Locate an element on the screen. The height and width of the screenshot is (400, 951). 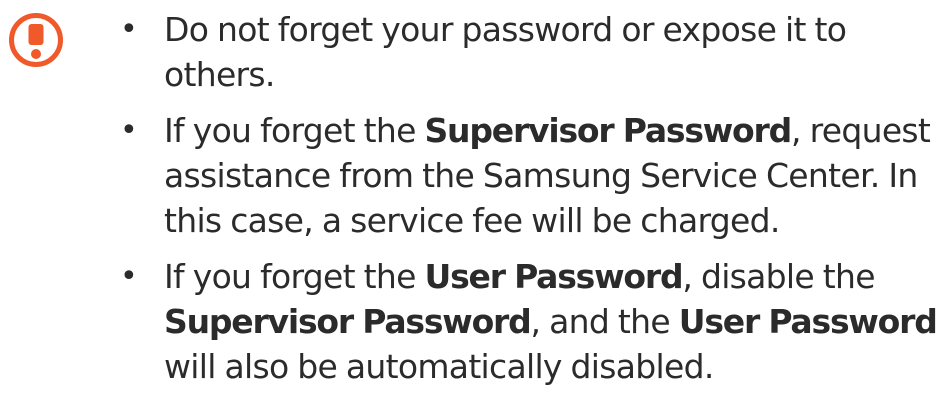
note-text: , and the is located at coordinates (604, 321).